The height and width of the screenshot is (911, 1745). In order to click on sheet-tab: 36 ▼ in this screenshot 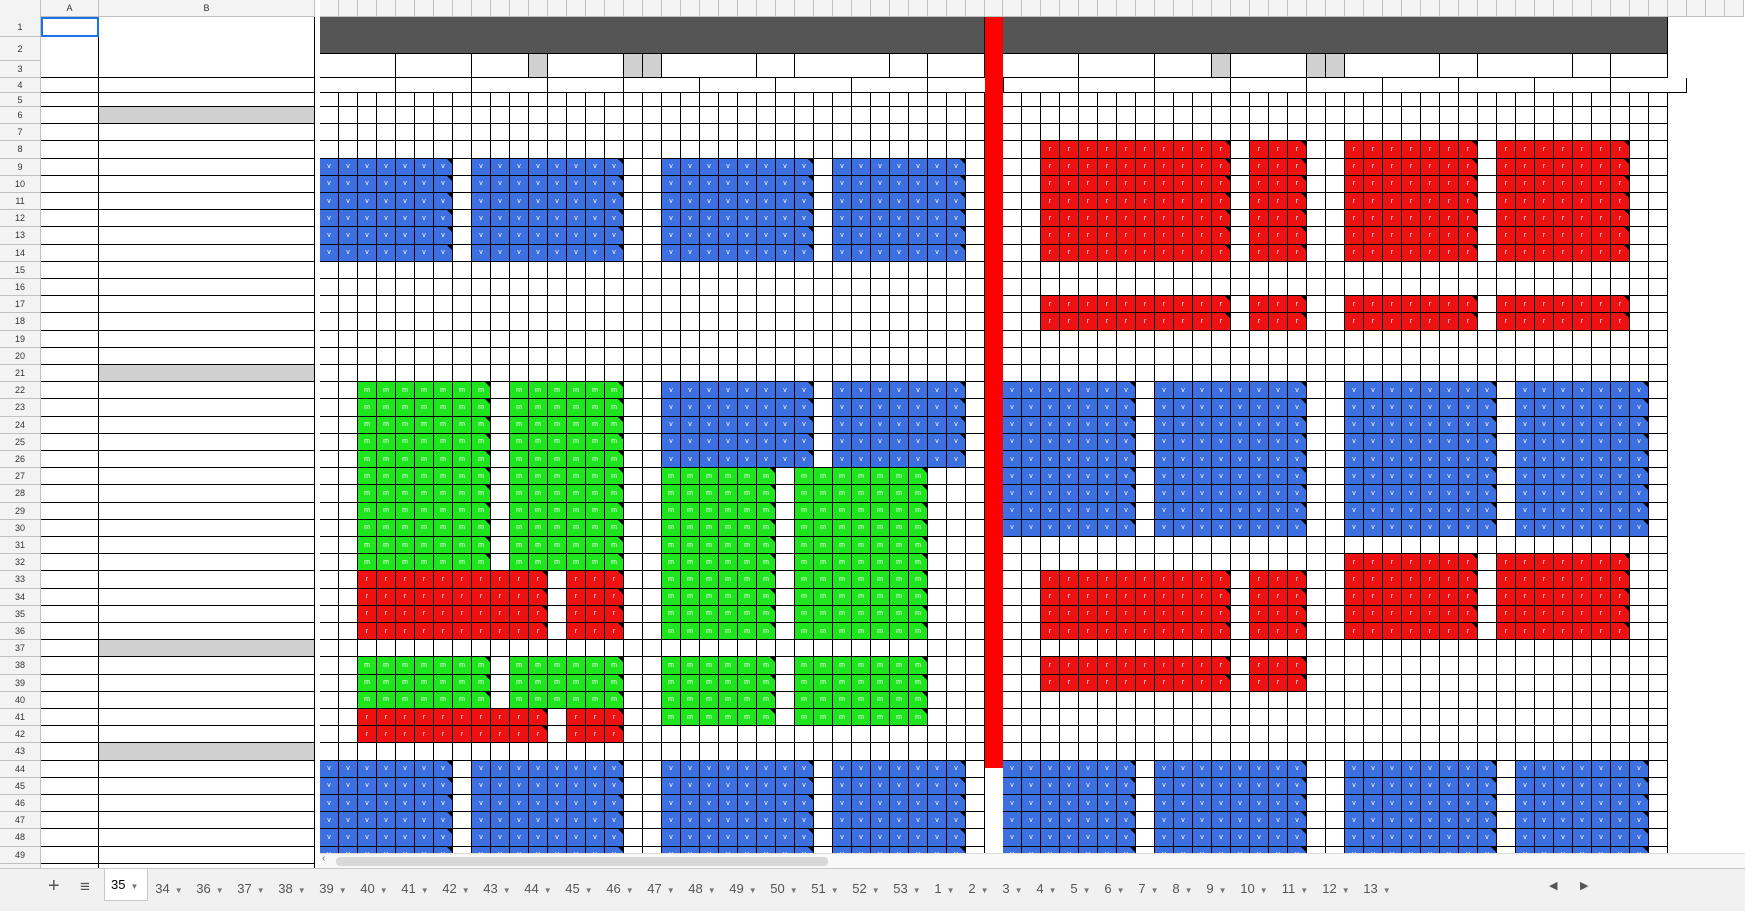, I will do `click(210, 889)`.